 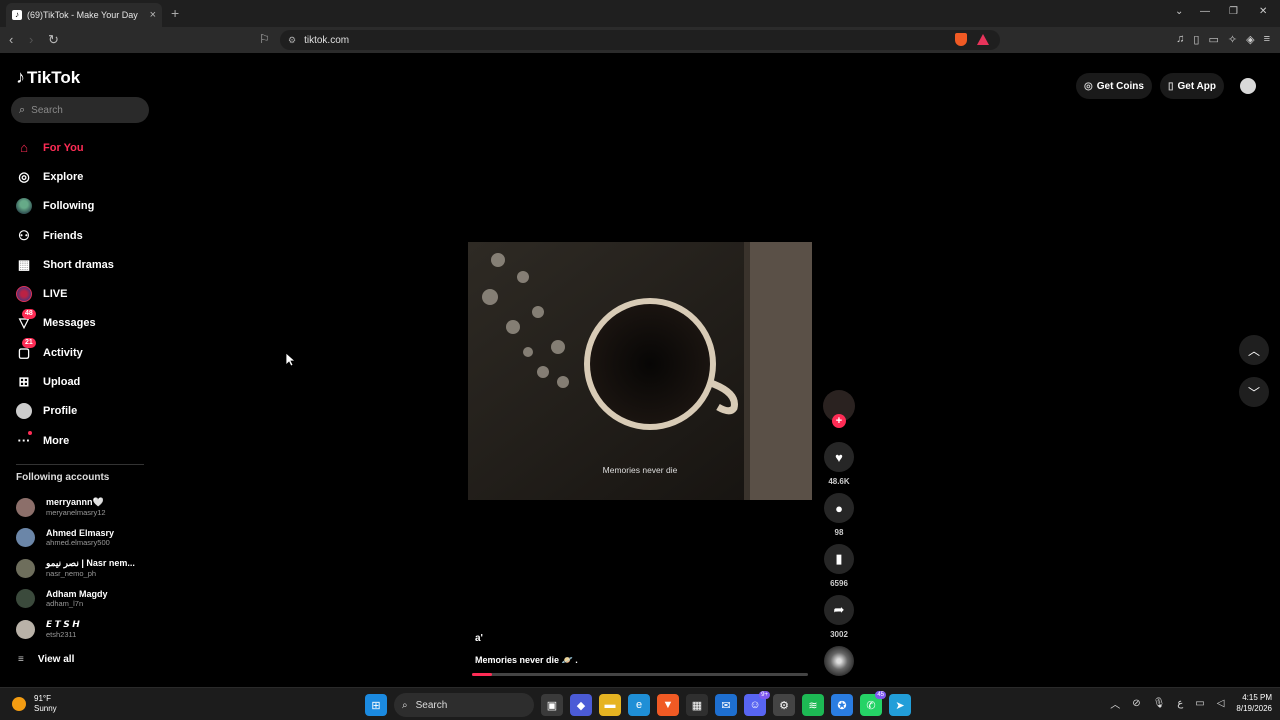 What do you see at coordinates (873, 703) in the screenshot?
I see `whatsapp-icon: ✆ 45` at bounding box center [873, 703].